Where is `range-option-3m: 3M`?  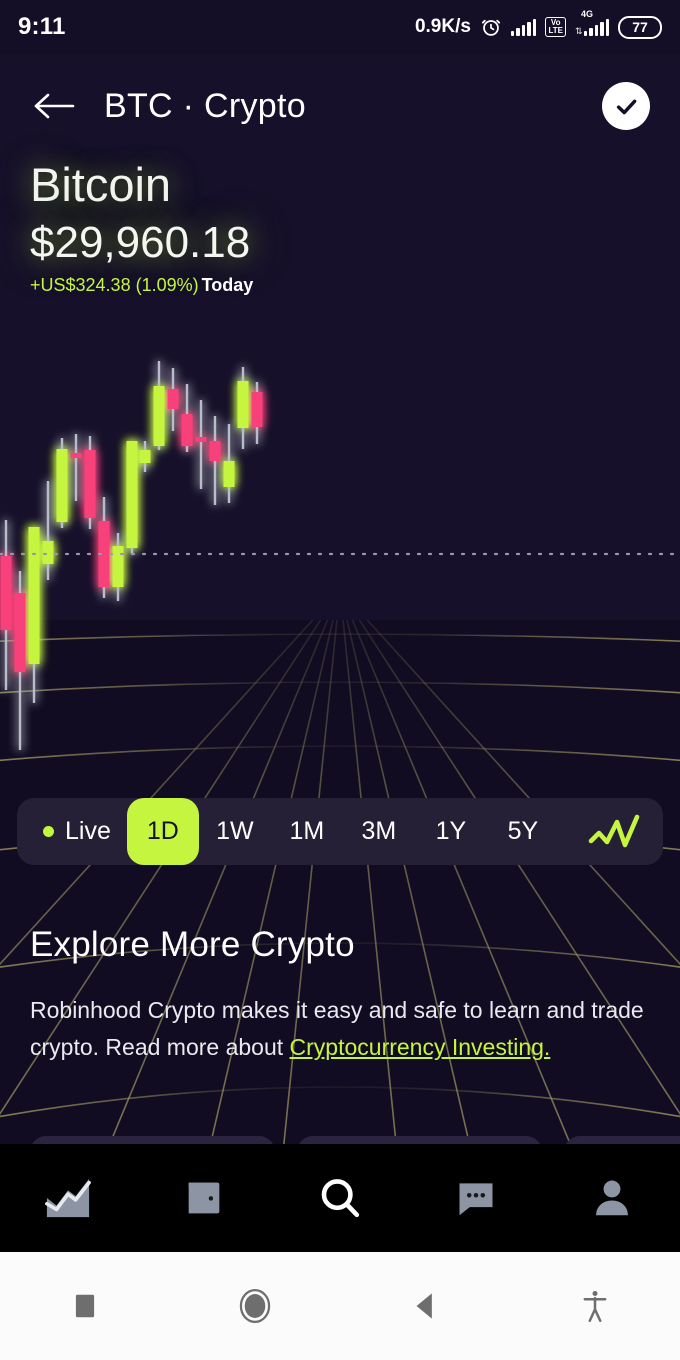 range-option-3m: 3M is located at coordinates (379, 831).